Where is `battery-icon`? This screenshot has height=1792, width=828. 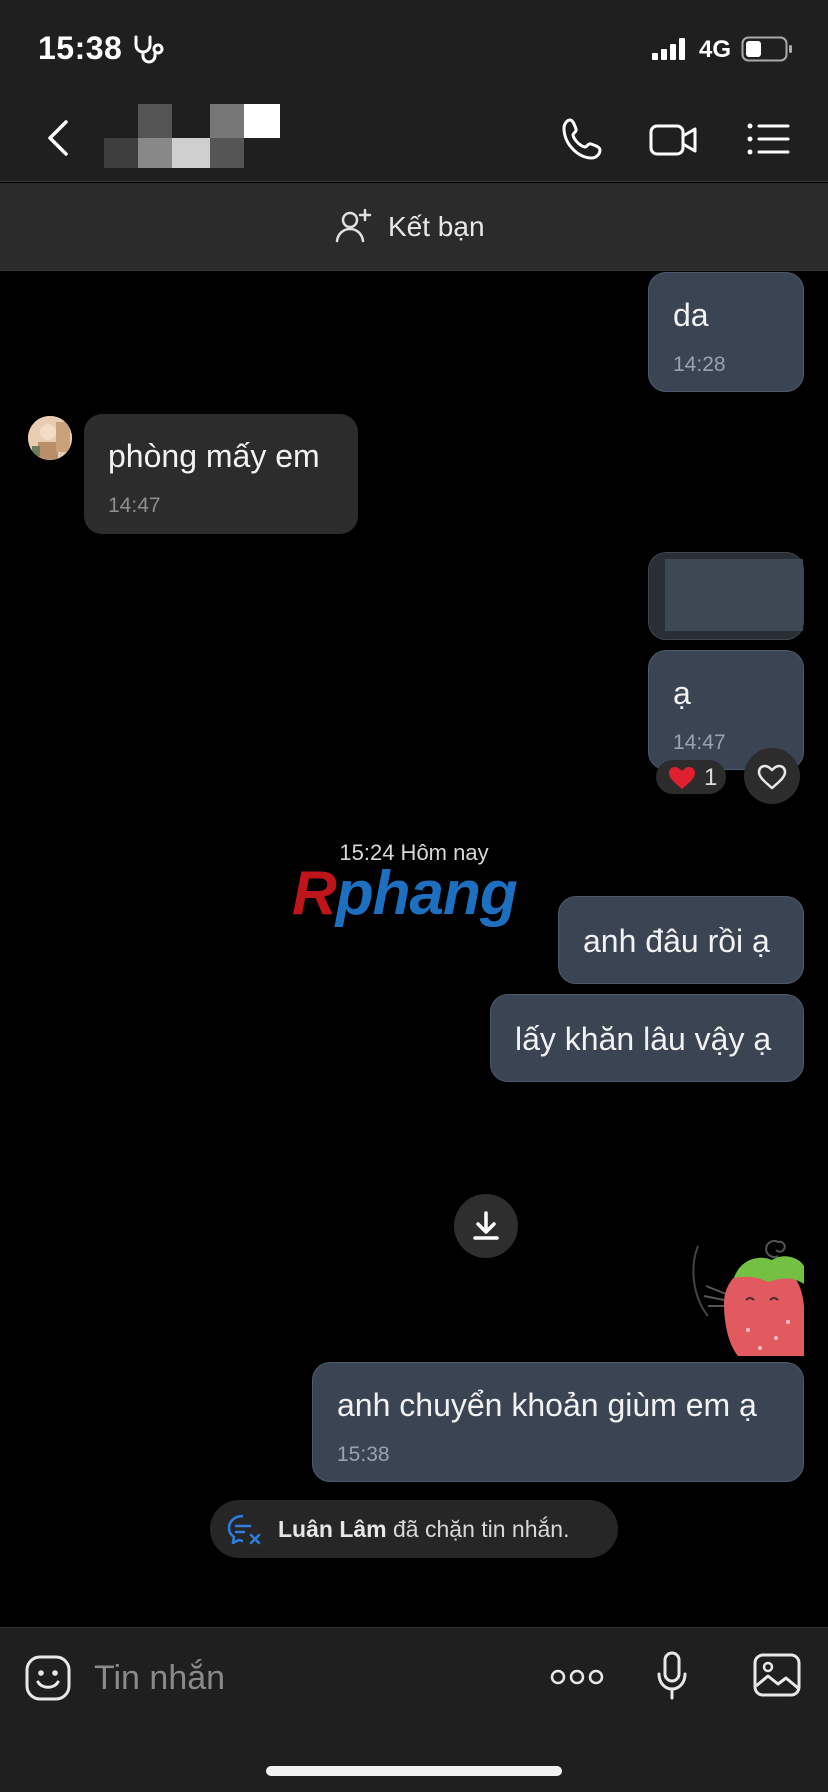 battery-icon is located at coordinates (766, 49).